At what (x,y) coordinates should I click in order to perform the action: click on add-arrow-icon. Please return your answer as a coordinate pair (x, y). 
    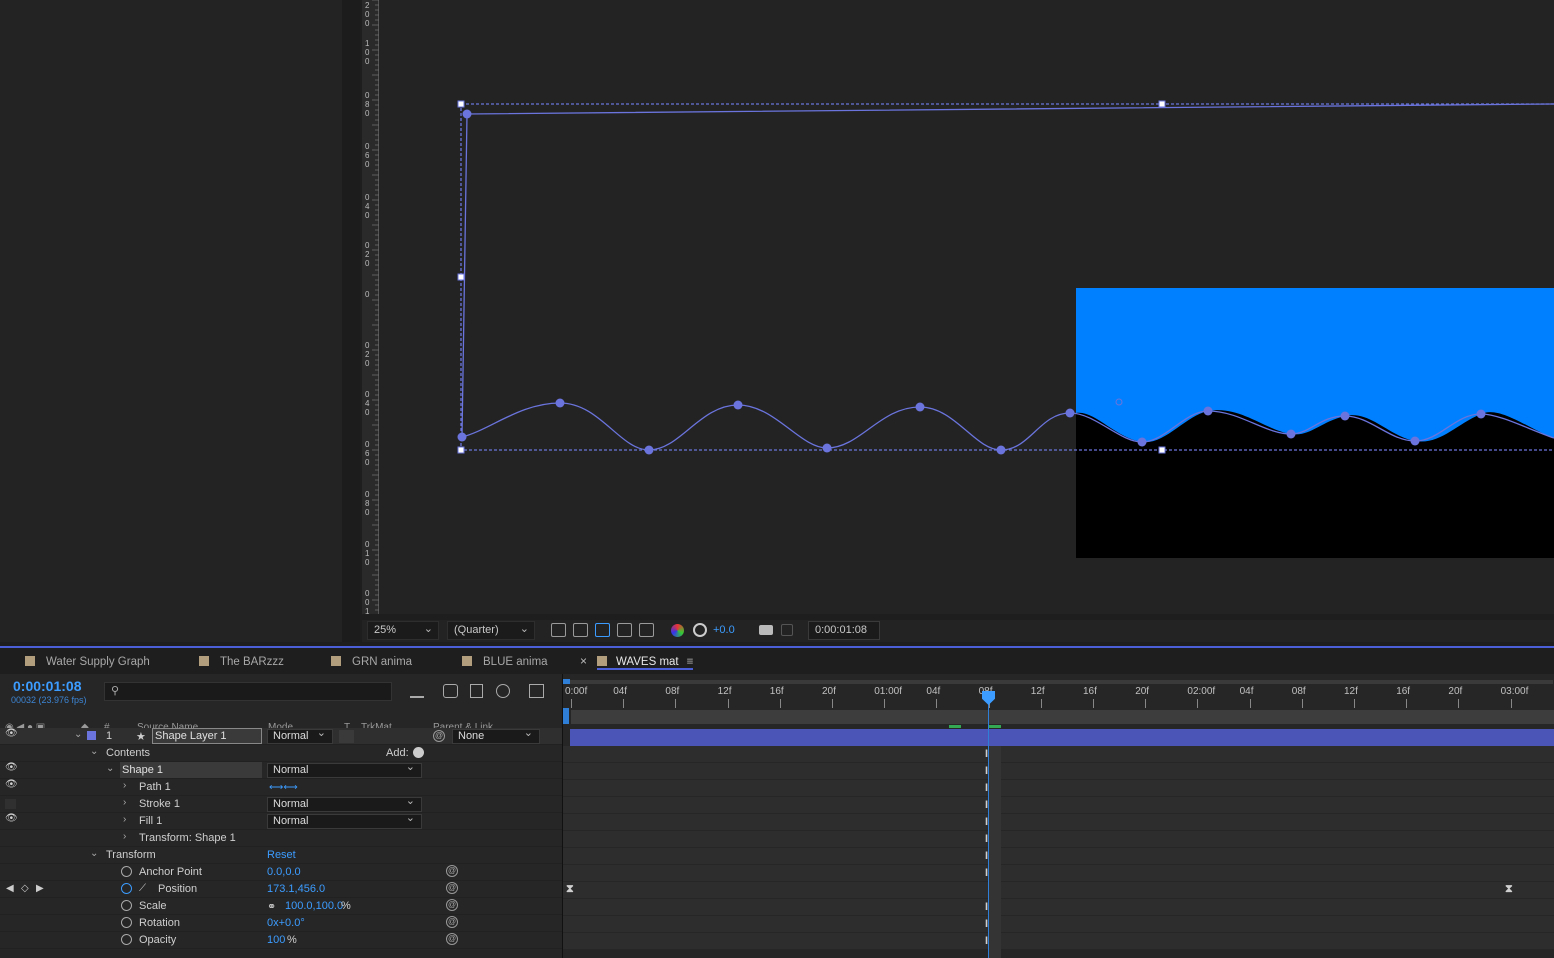
    Looking at the image, I should click on (418, 752).